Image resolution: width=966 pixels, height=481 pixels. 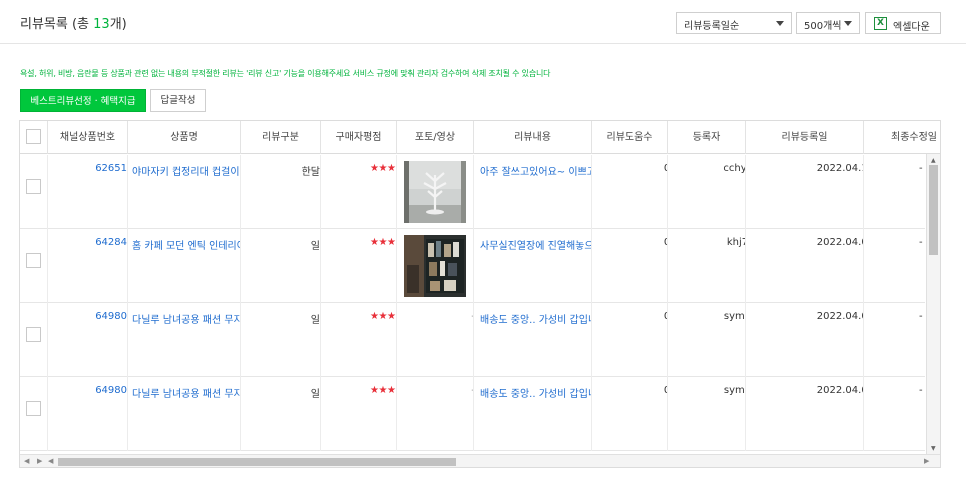 What do you see at coordinates (359, 137) in the screenshot?
I see `col-rating: 구매자평점` at bounding box center [359, 137].